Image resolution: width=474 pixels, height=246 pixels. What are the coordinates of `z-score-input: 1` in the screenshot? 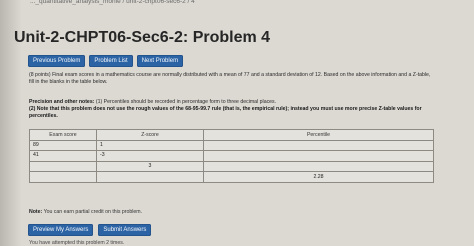 It's located at (127, 145).